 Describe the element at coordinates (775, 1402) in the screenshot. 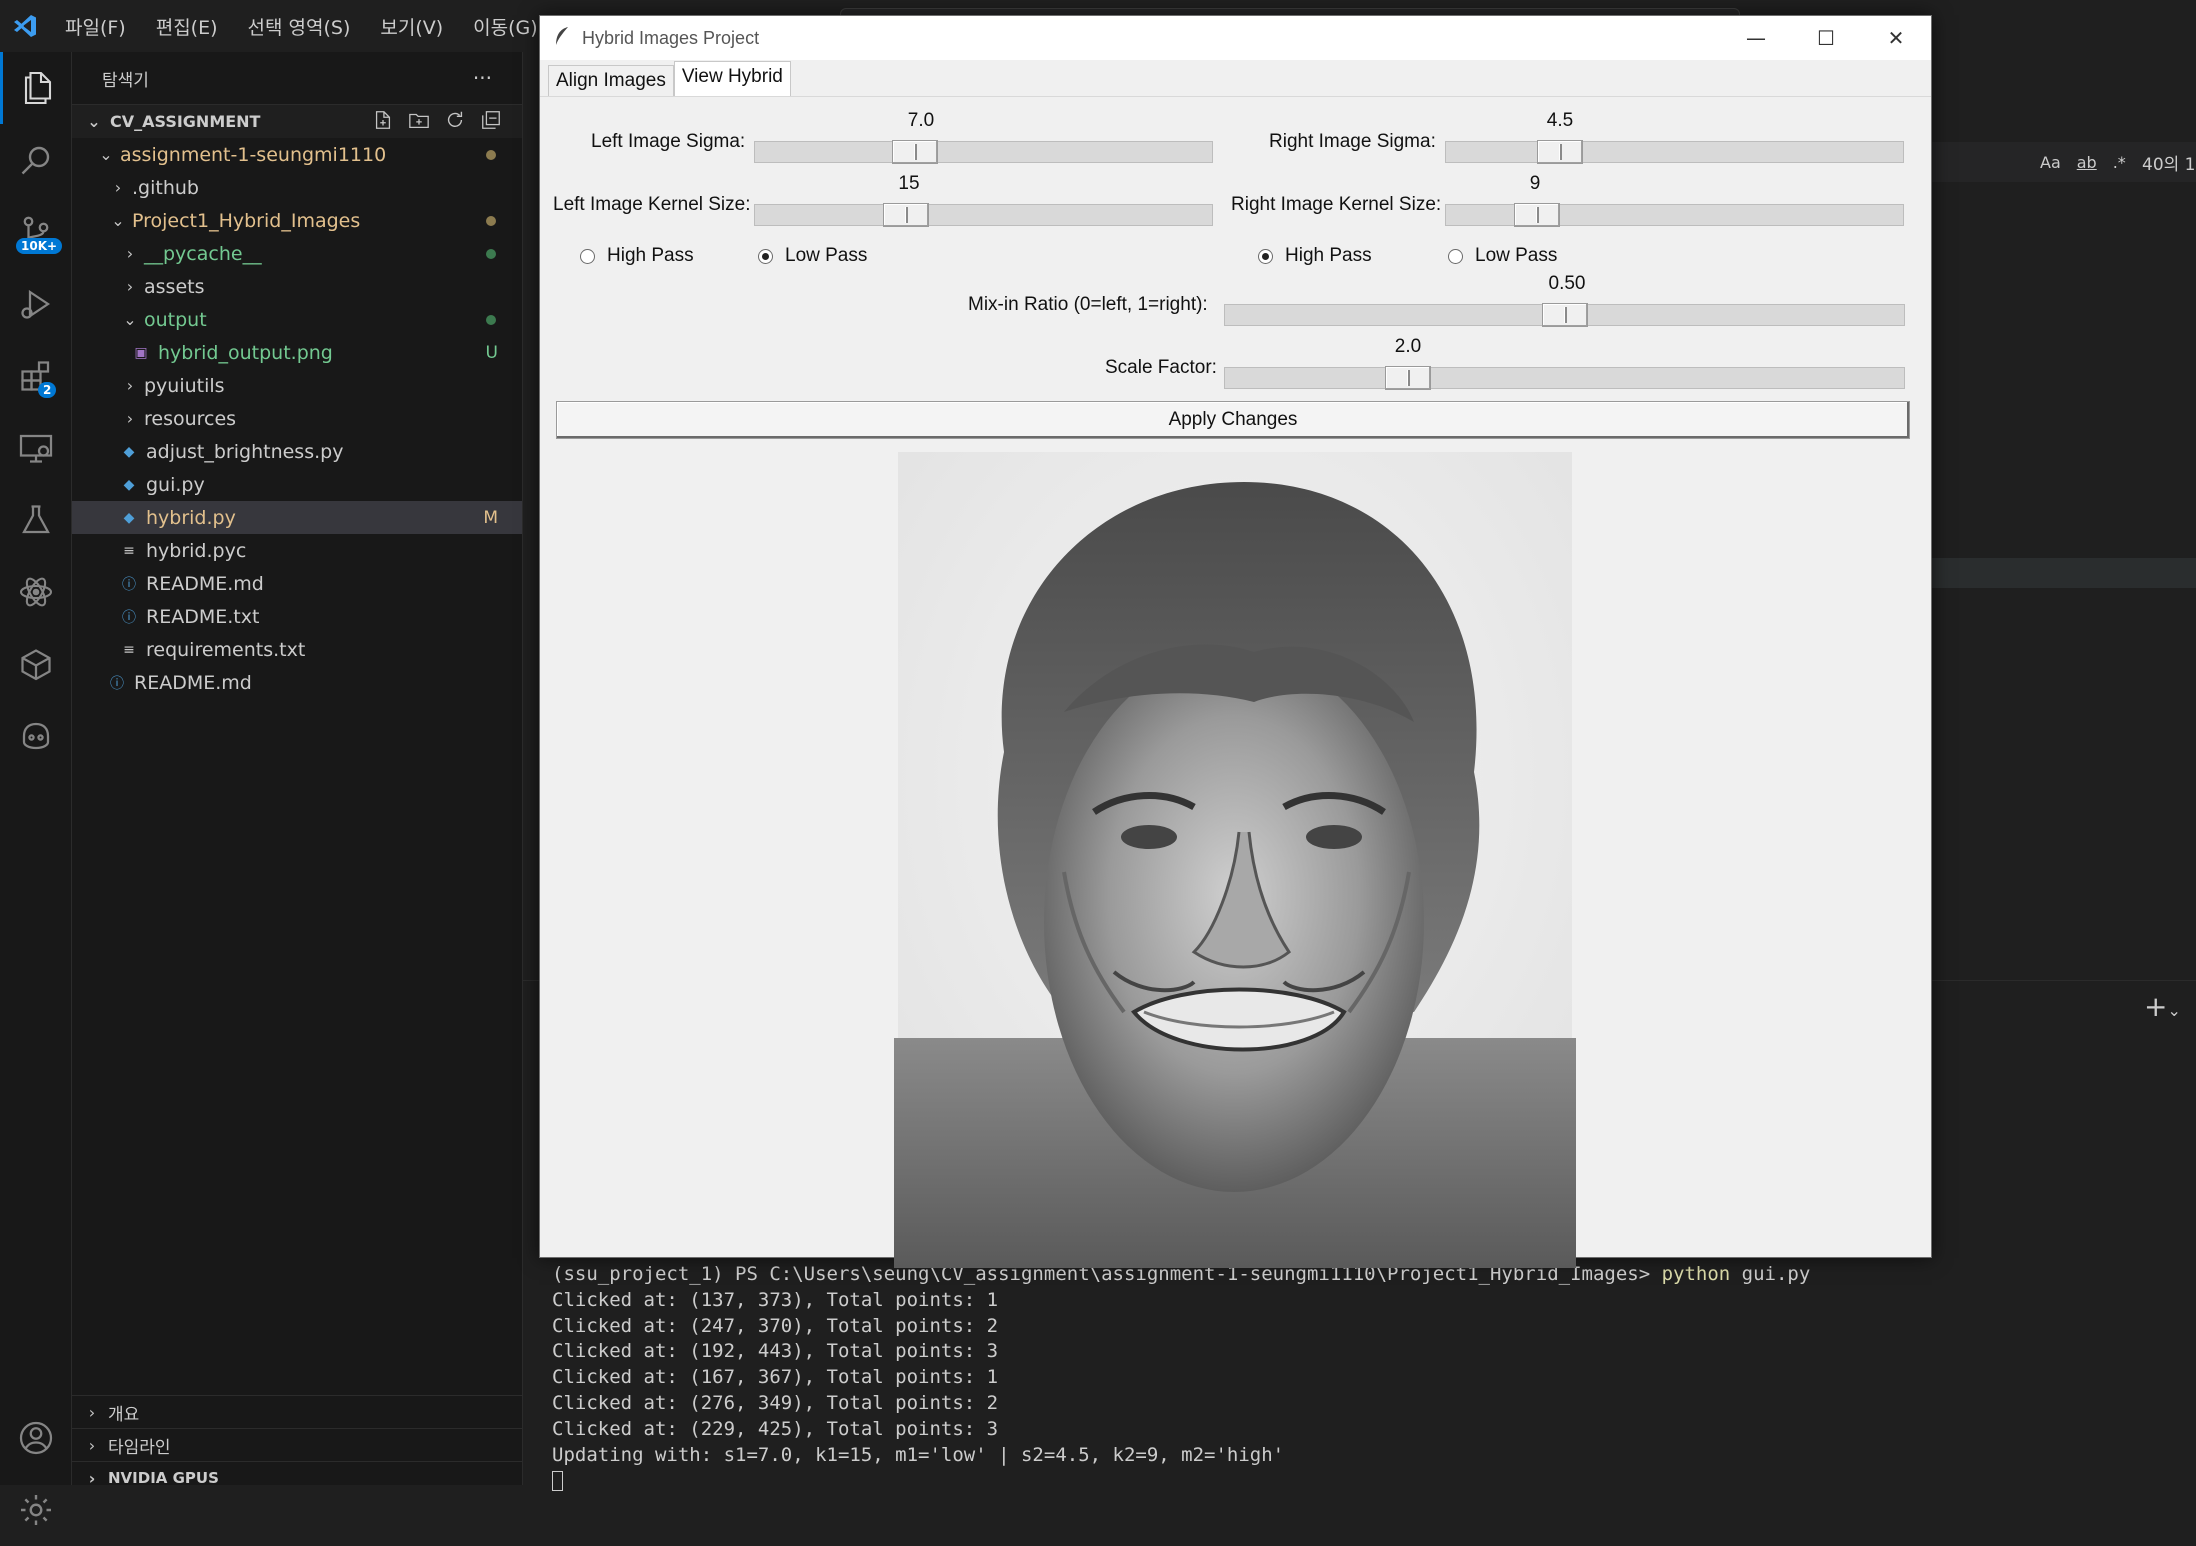

I see `terminal-line: Clicked at: (276, 349), Total points: 2` at that location.